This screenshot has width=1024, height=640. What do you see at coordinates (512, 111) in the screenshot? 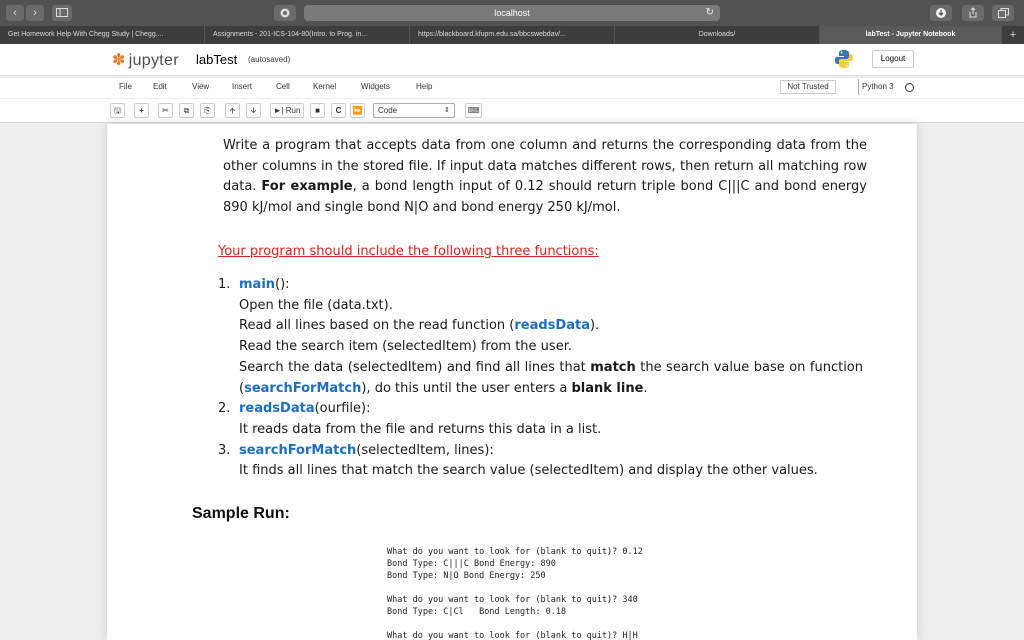
I see `notebook-toolbar` at bounding box center [512, 111].